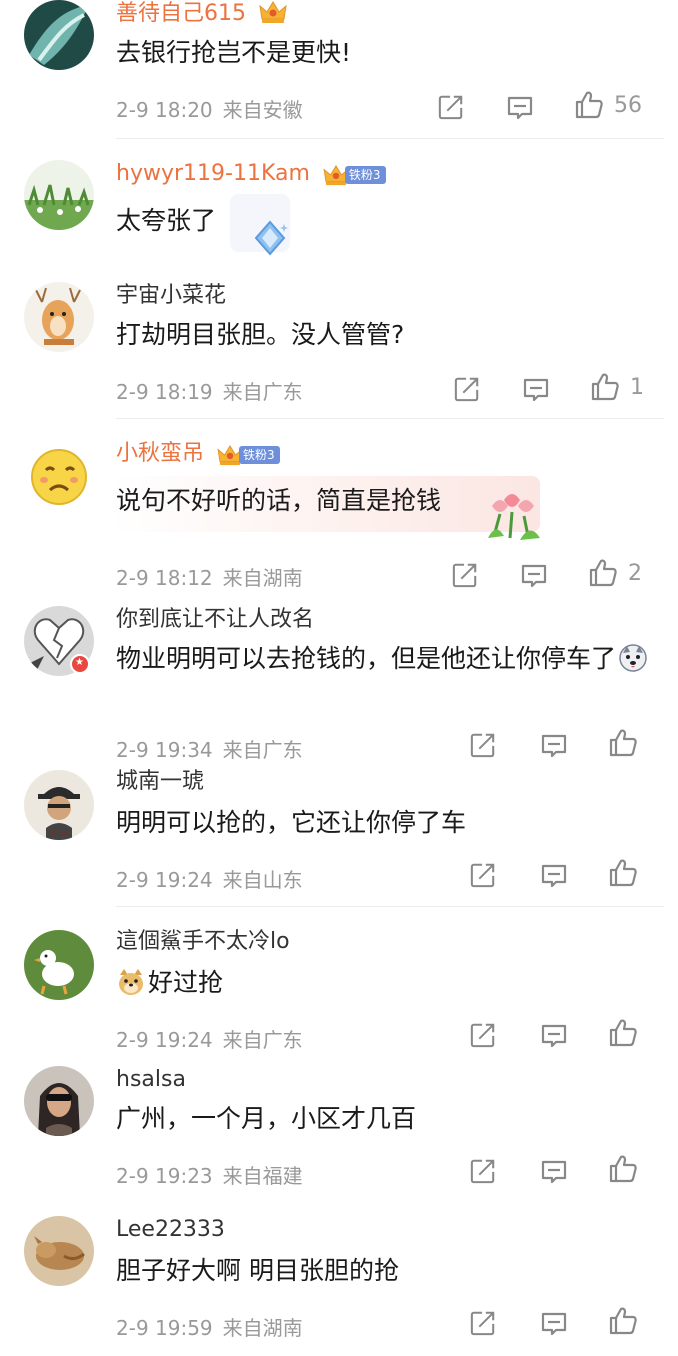 This screenshot has width=678, height=1356. I want to click on comment-text-body: 好过抢, so click(186, 982).